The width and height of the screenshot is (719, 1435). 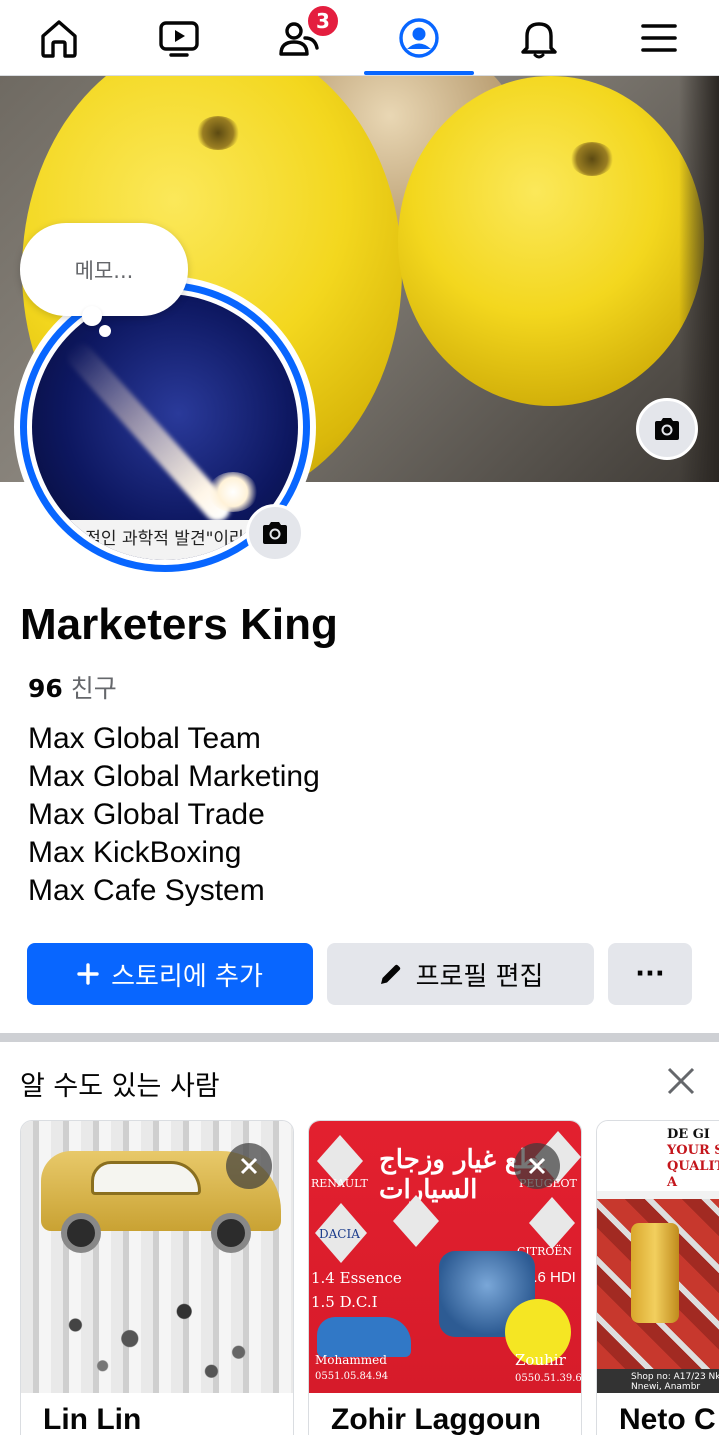 I want to click on video-icon, so click(x=179, y=39).